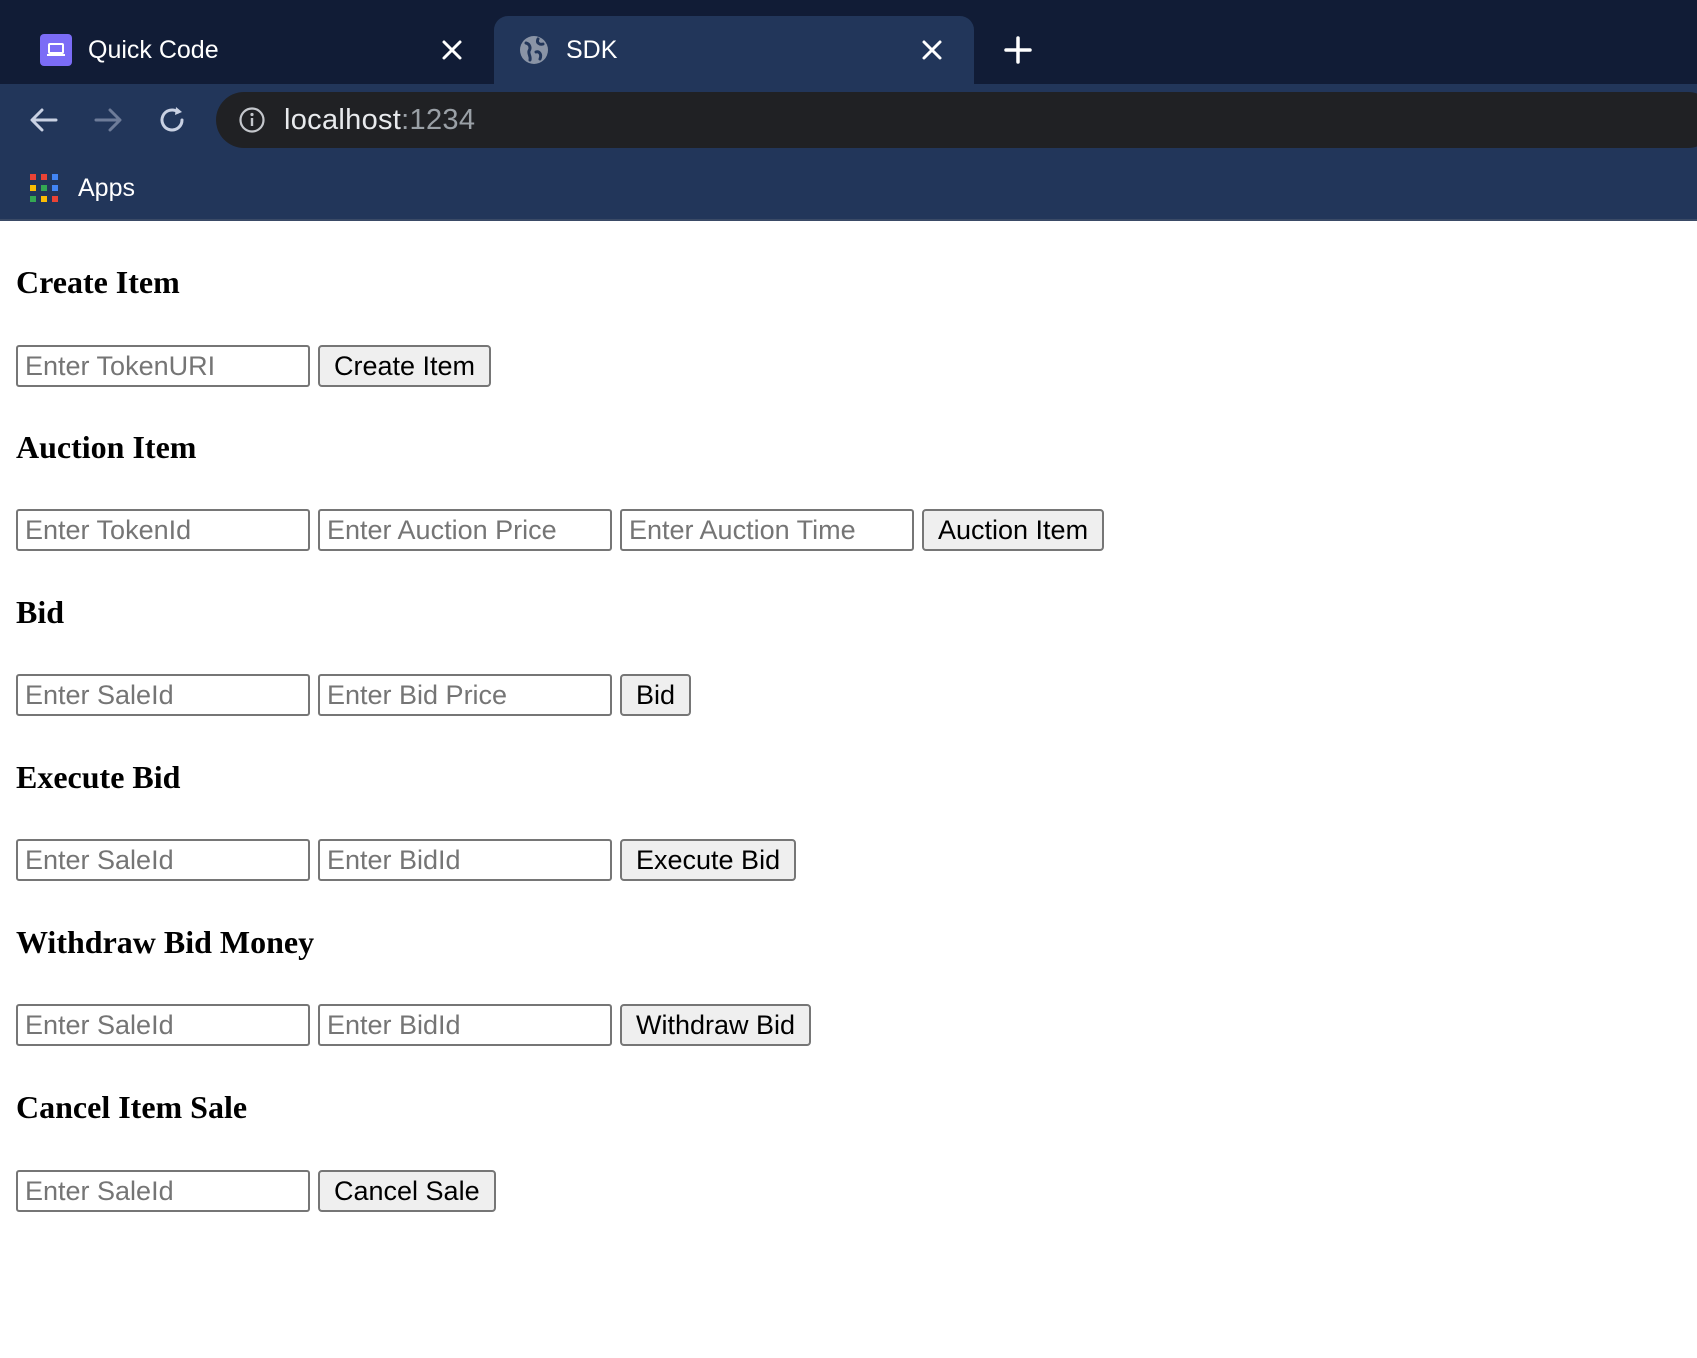  I want to click on execute-bid-row: Execute Bid, so click(406, 860).